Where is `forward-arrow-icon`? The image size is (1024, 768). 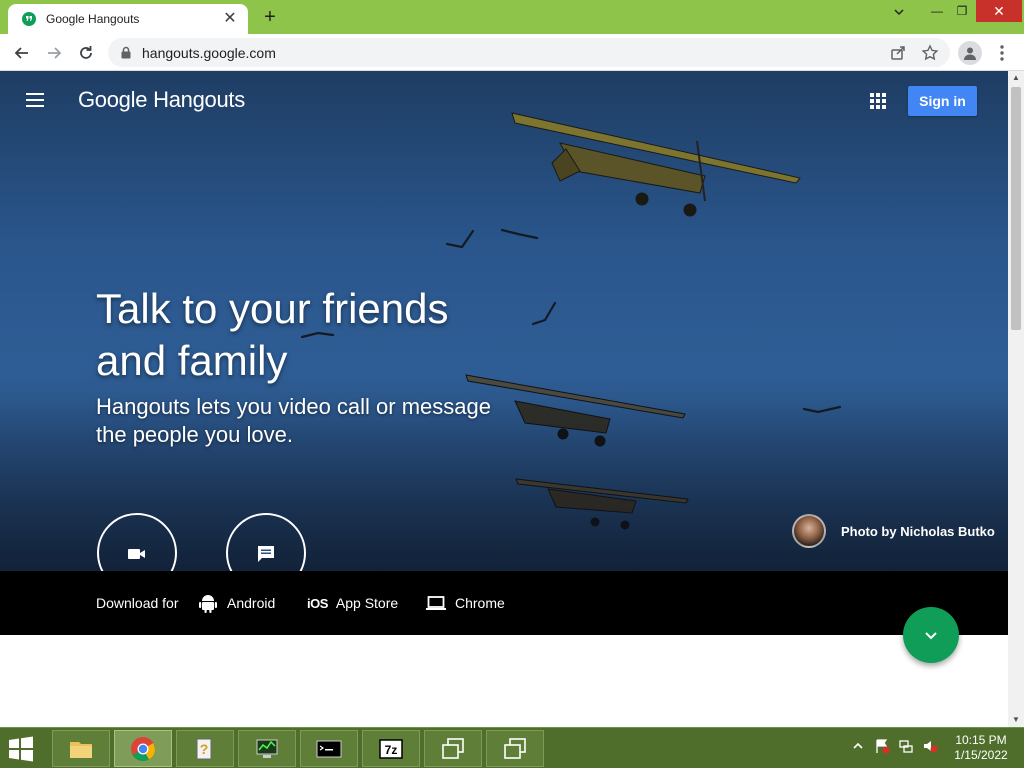
forward-arrow-icon is located at coordinates (55, 53).